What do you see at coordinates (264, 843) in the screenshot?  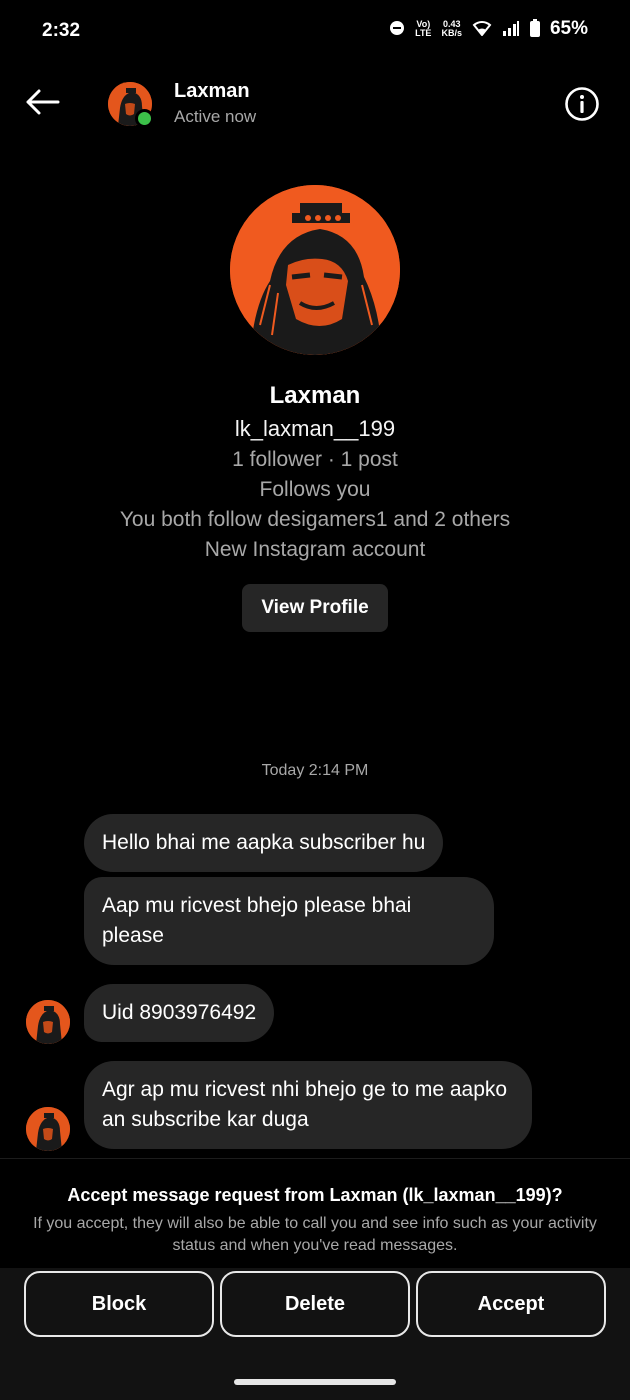 I see `message-bubble: Hello bhai me aapka subscriber hu` at bounding box center [264, 843].